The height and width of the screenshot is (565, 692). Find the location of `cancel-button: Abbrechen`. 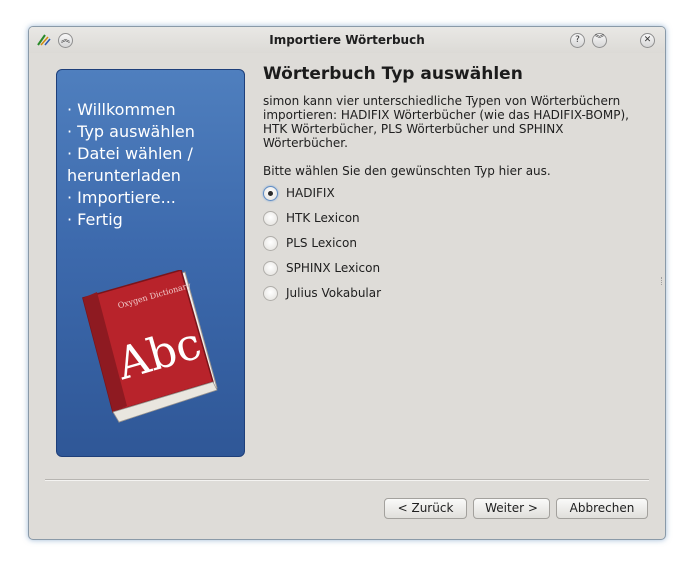

cancel-button: Abbrechen is located at coordinates (602, 508).